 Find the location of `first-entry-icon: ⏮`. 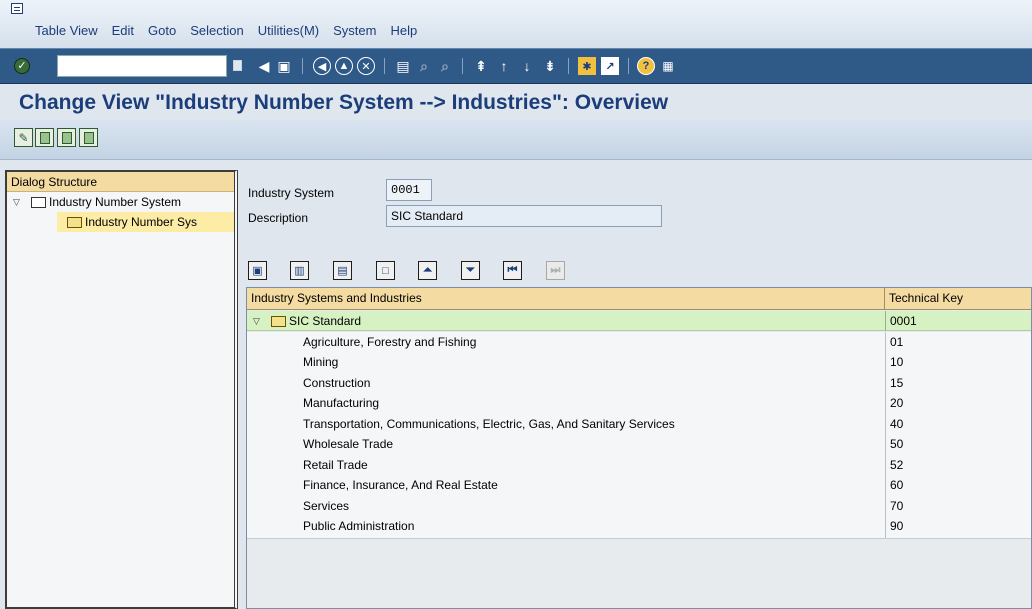

first-entry-icon: ⏮ is located at coordinates (512, 270).